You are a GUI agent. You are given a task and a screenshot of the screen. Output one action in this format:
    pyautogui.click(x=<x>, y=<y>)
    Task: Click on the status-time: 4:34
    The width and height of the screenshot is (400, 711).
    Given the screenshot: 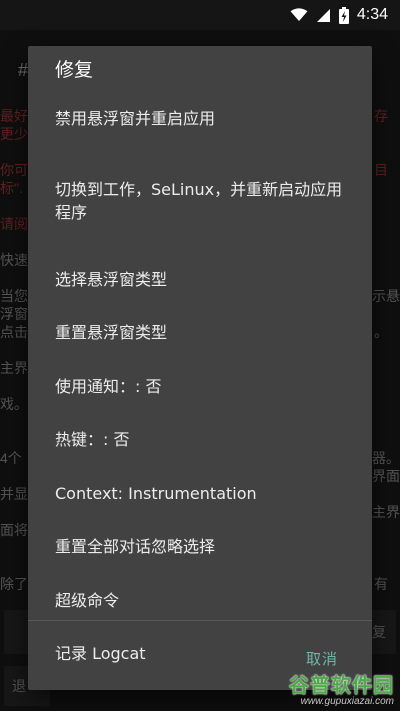 What is the action you would take?
    pyautogui.click(x=372, y=14)
    